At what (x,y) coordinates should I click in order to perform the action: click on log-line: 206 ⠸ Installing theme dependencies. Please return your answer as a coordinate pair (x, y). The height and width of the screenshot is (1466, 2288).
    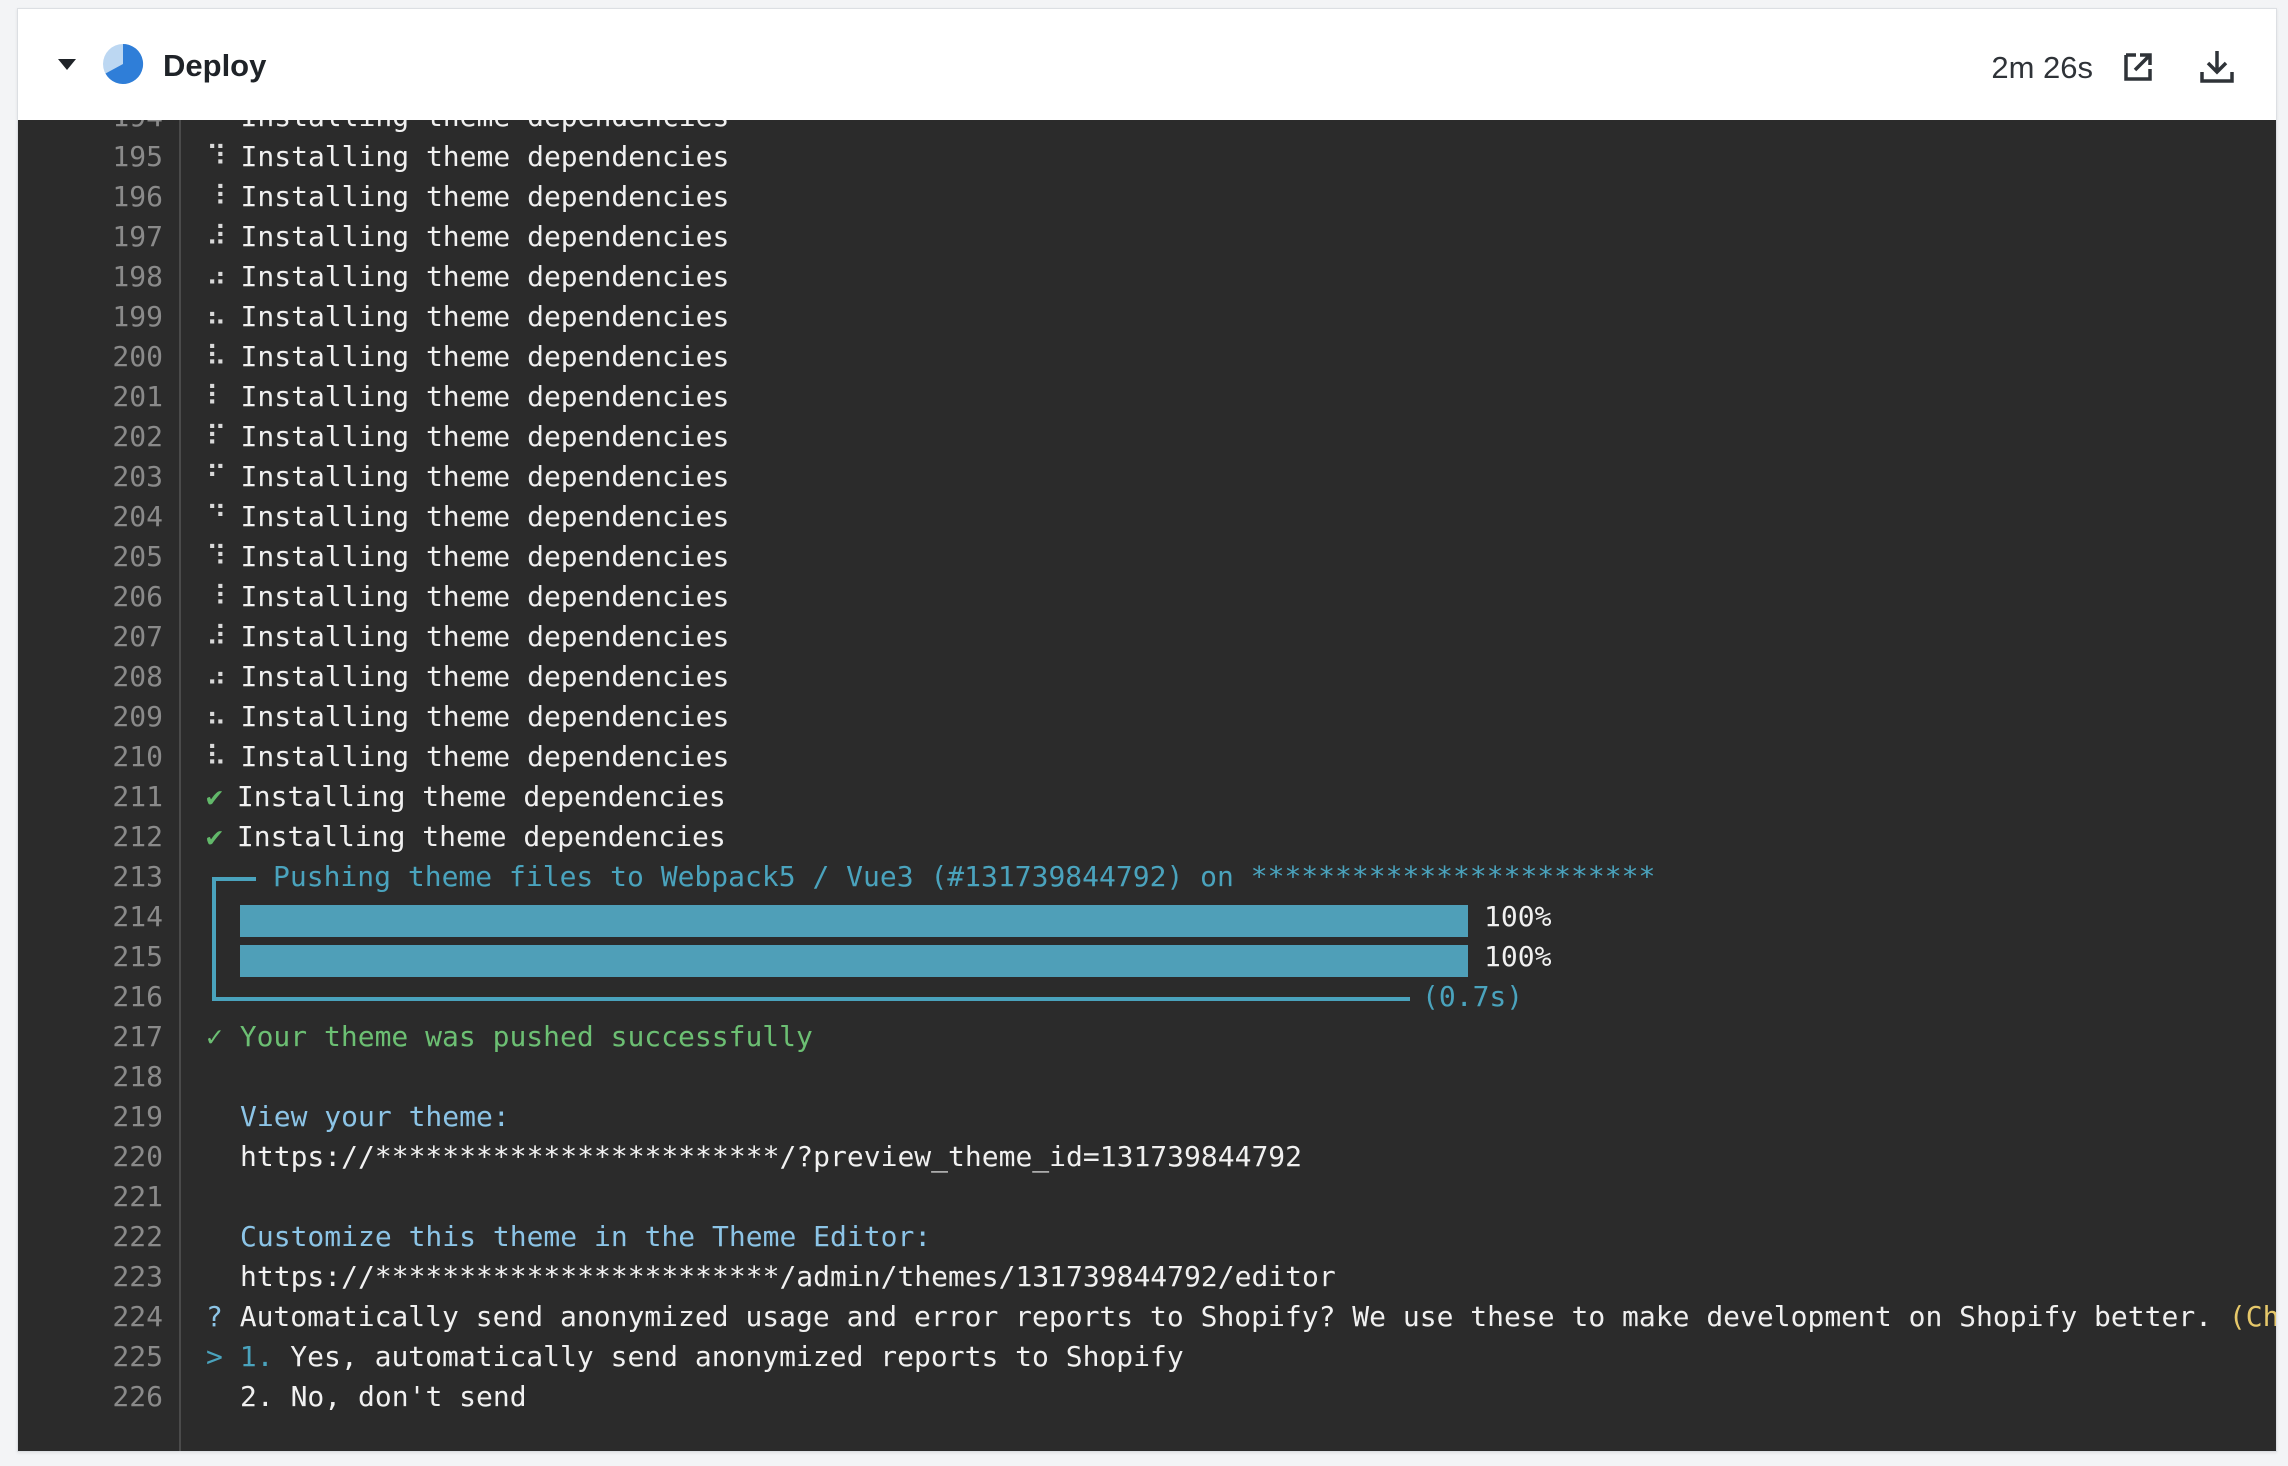
    Looking at the image, I should click on (1147, 597).